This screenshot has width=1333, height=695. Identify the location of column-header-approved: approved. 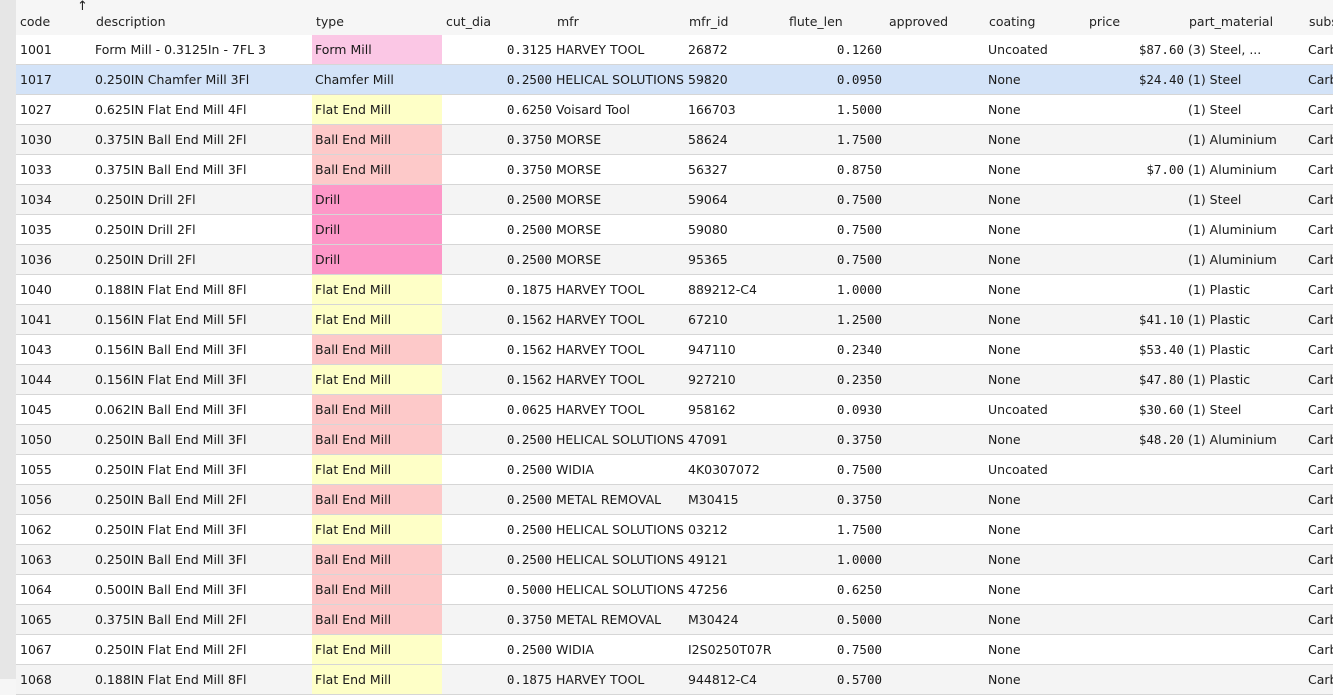
(918, 21).